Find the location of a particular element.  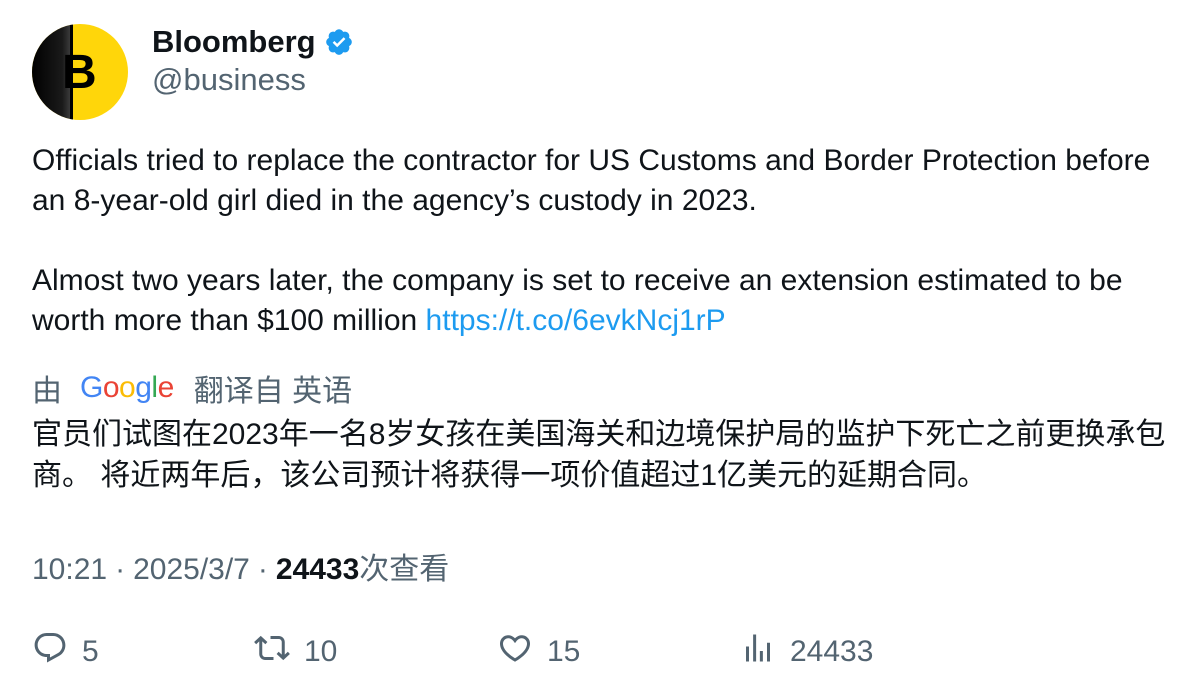

views-action-count: 24433 is located at coordinates (832, 651).